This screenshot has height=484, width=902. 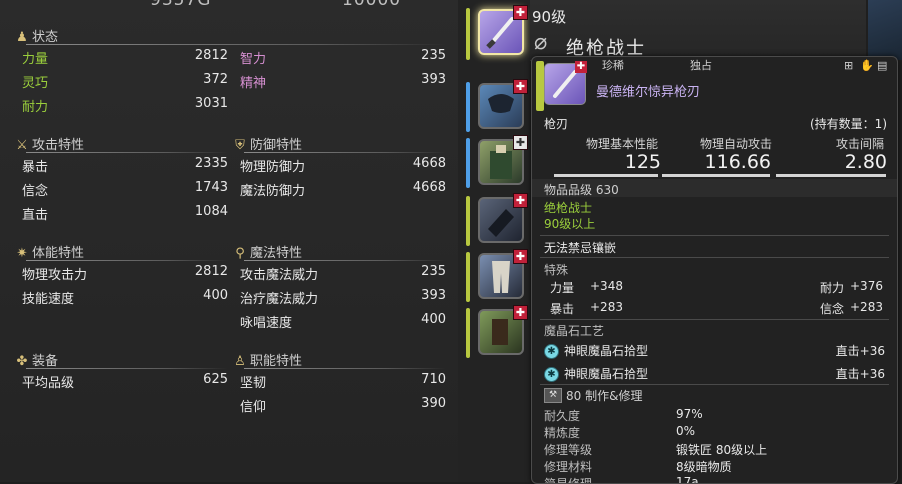 I want to click on section-defense: ⛨ 防御特性, so click(x=339, y=144).